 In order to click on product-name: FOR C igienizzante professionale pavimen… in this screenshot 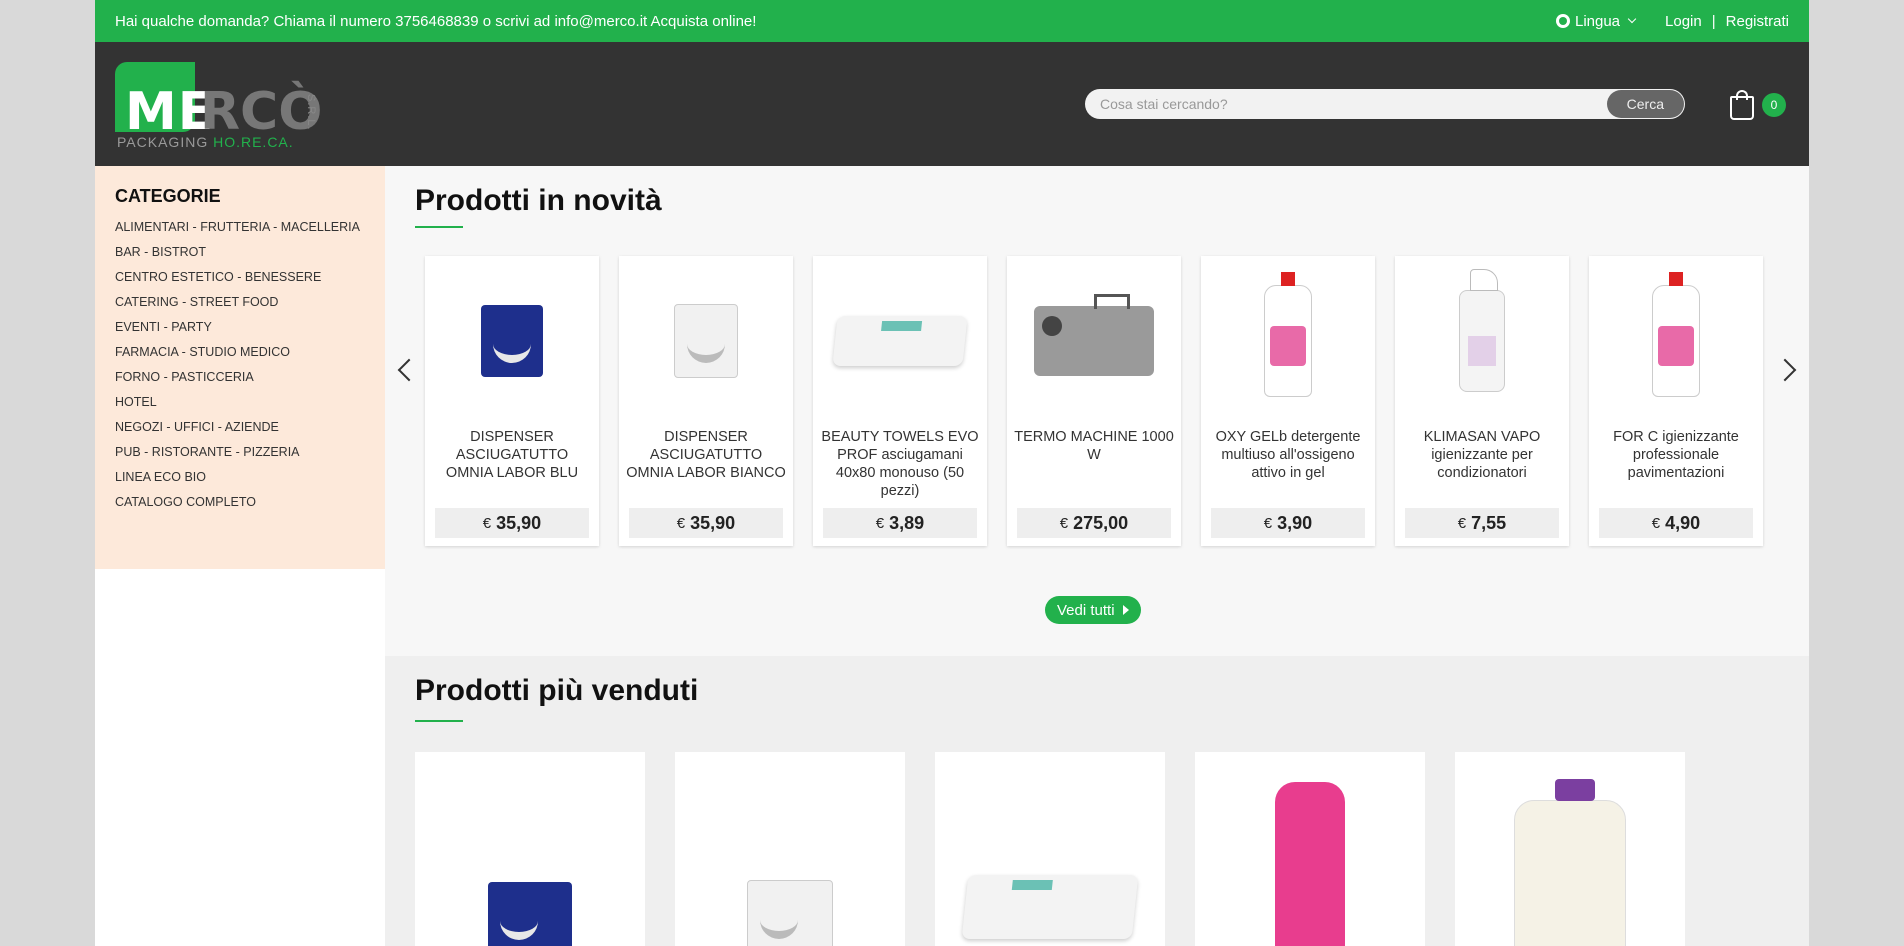, I will do `click(1676, 455)`.